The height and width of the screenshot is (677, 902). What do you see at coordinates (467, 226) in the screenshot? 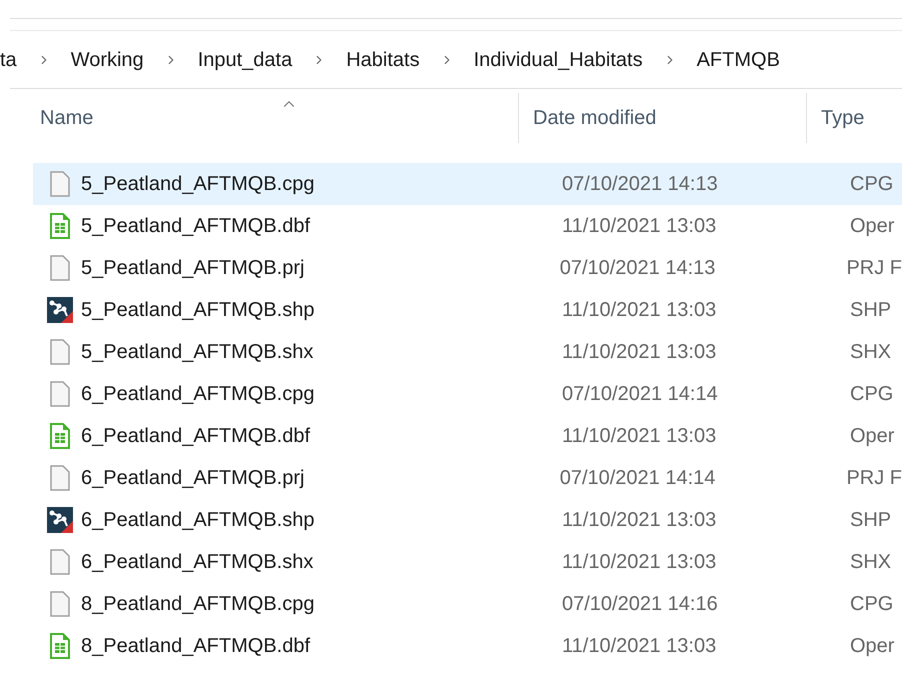
I see `file-row: 5_Peatland_AFTMQB.dbf 11/10/2021 13:03 Oper` at bounding box center [467, 226].